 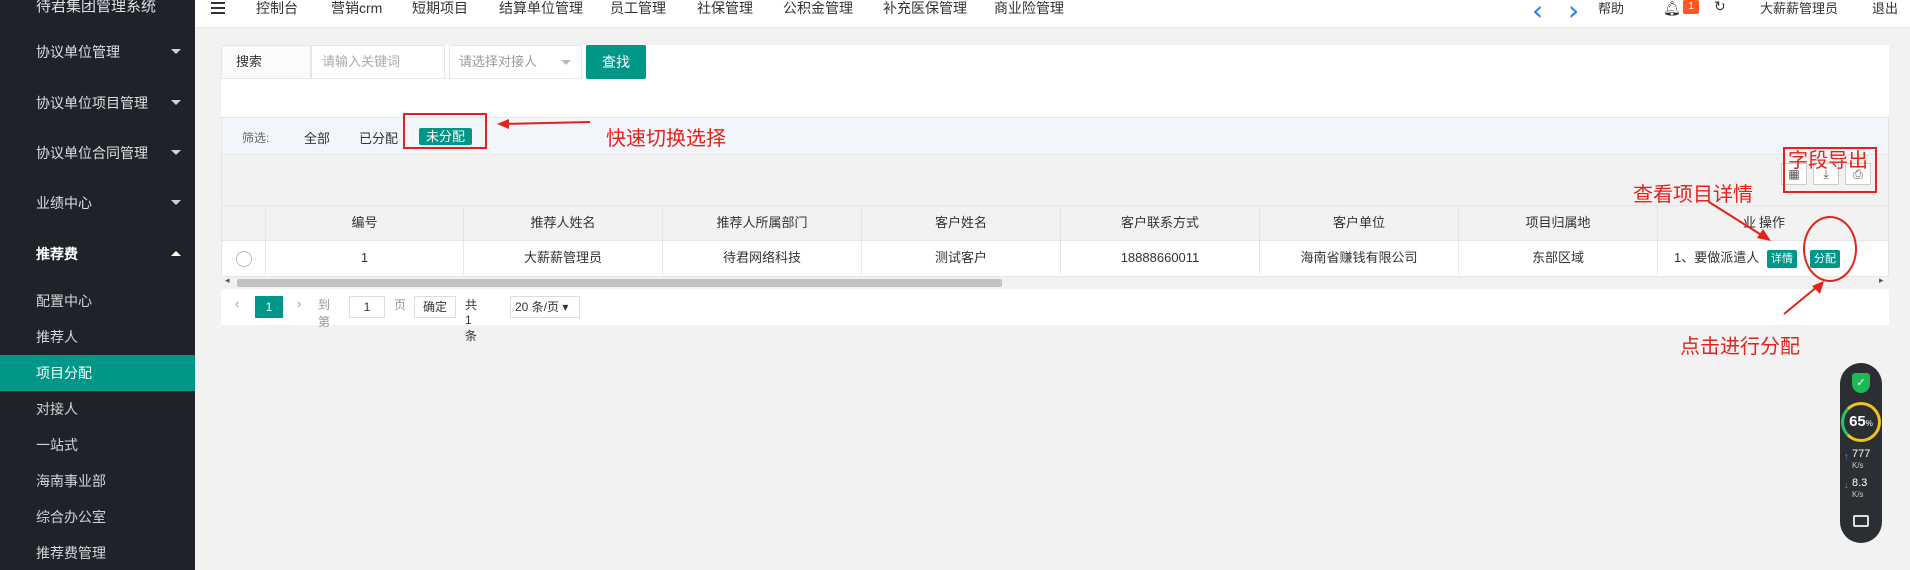 I want to click on sidebar-item-hainan: 海南事业部, so click(x=97, y=481).